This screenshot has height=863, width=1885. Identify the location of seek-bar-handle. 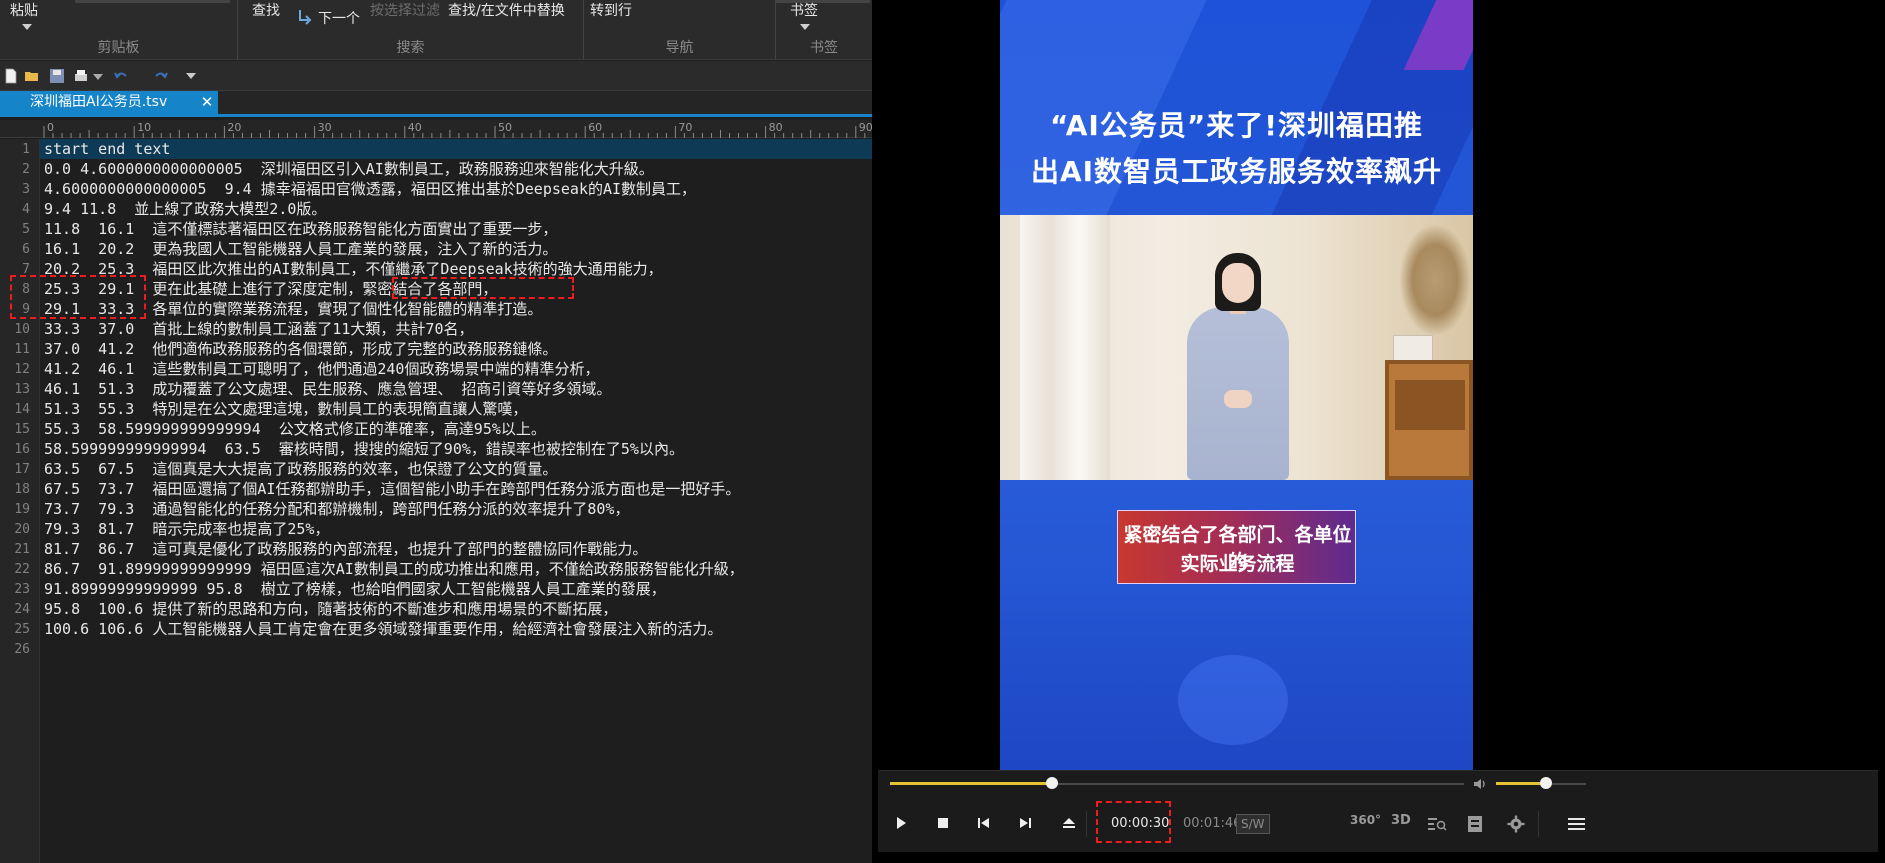
(1052, 783).